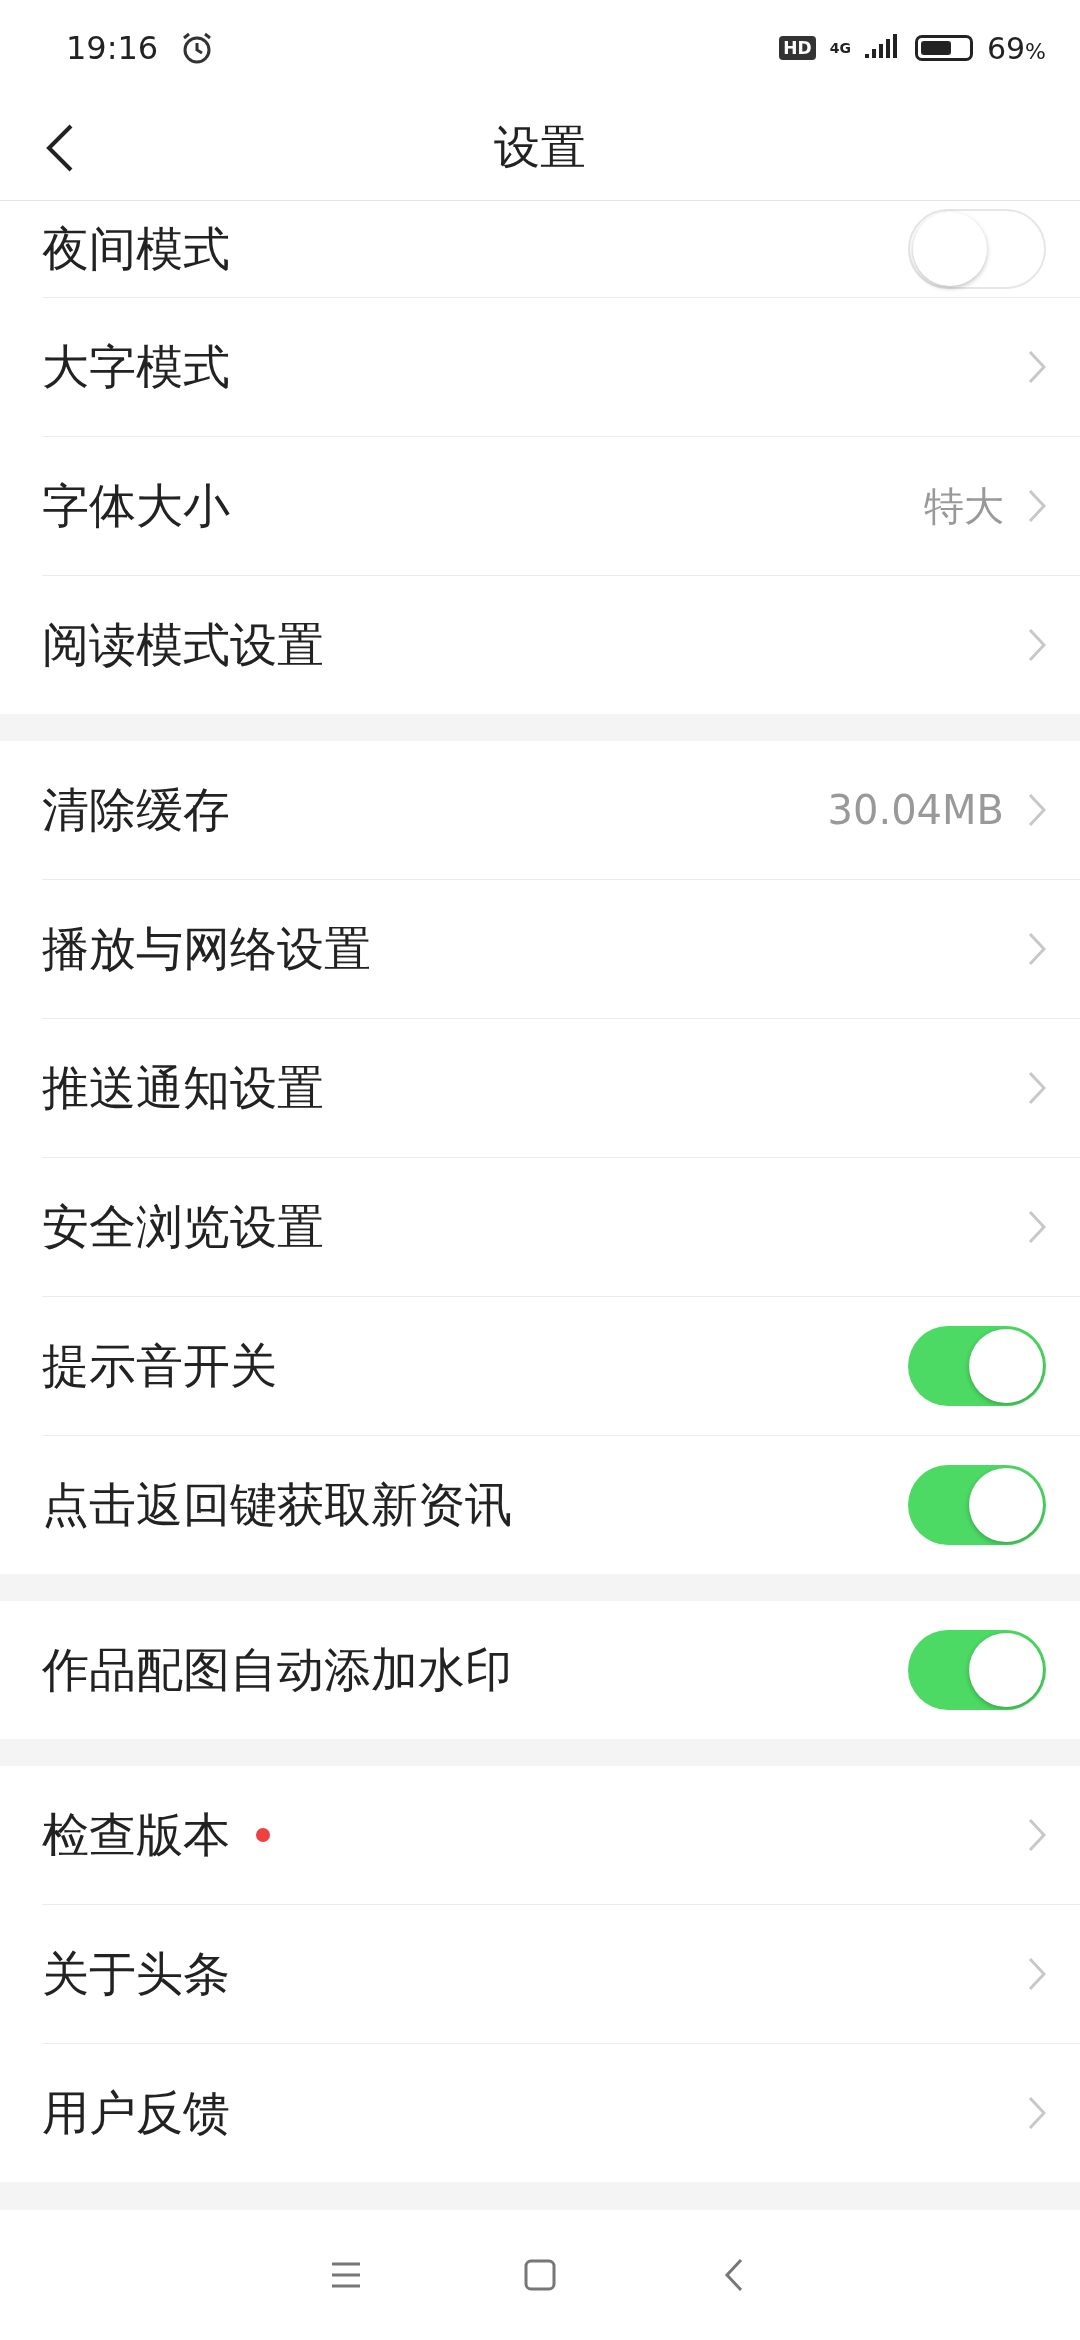 Image resolution: width=1080 pixels, height=2340 pixels. I want to click on setting-label: 推送通知设置, so click(183, 1087).